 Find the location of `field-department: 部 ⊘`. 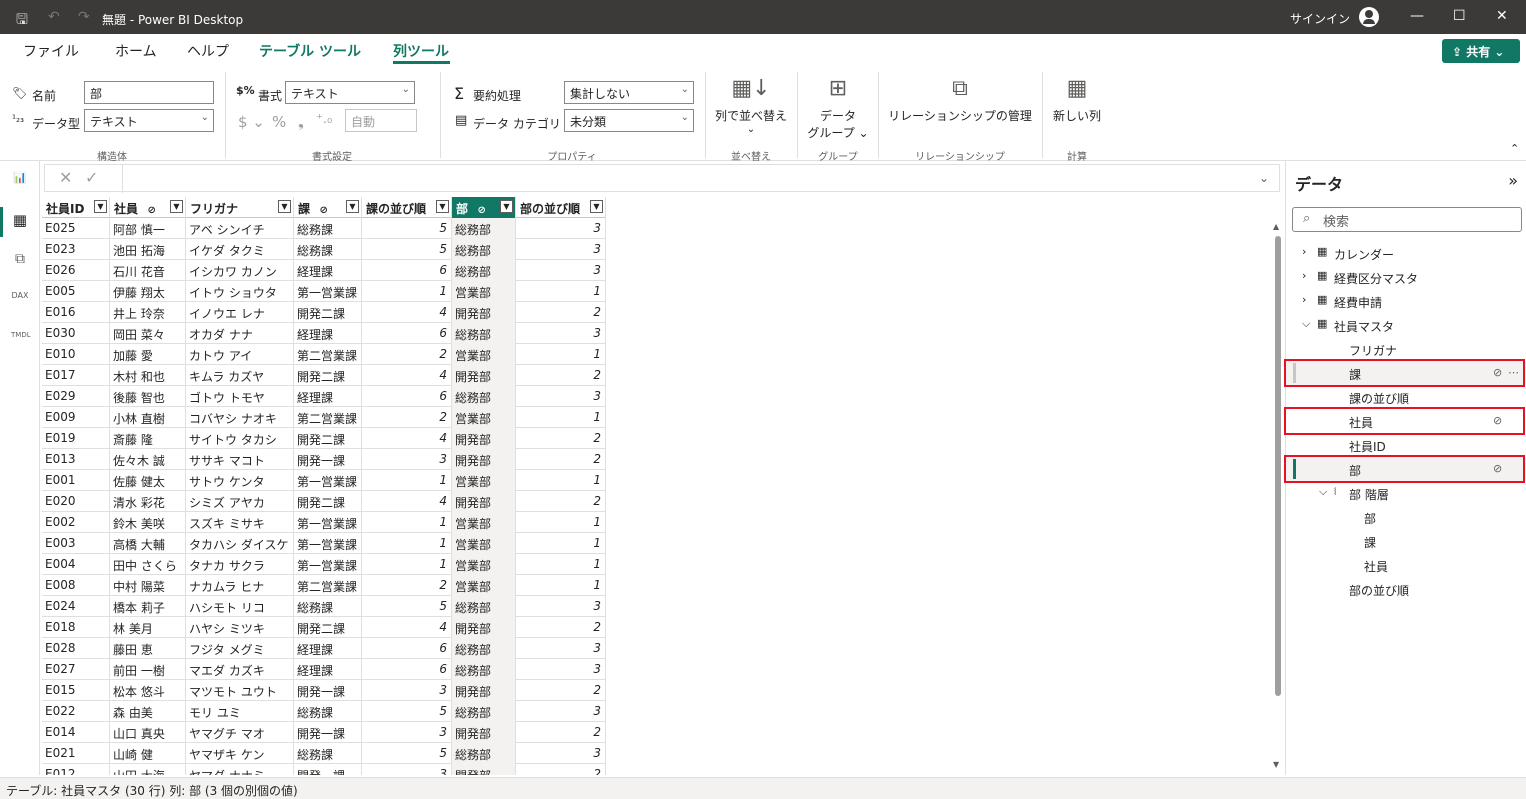

field-department: 部 ⊘ is located at coordinates (1405, 469).